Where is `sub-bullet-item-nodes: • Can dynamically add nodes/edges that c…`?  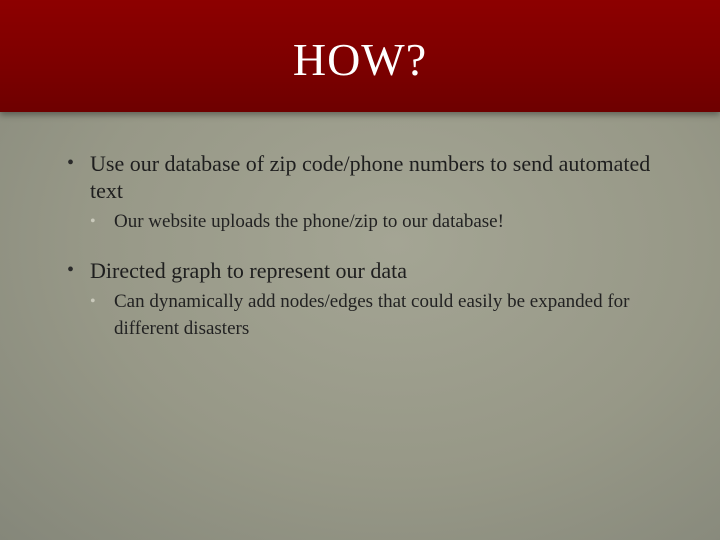
sub-bullet-item-nodes: • Can dynamically add nodes/edges that c… is located at coordinates (376, 315).